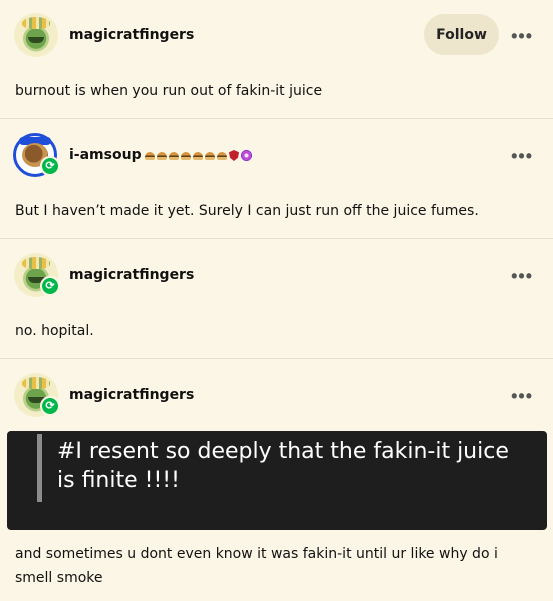 Image resolution: width=553 pixels, height=601 pixels. What do you see at coordinates (246, 155) in the screenshot?
I see `orb-badge-icon` at bounding box center [246, 155].